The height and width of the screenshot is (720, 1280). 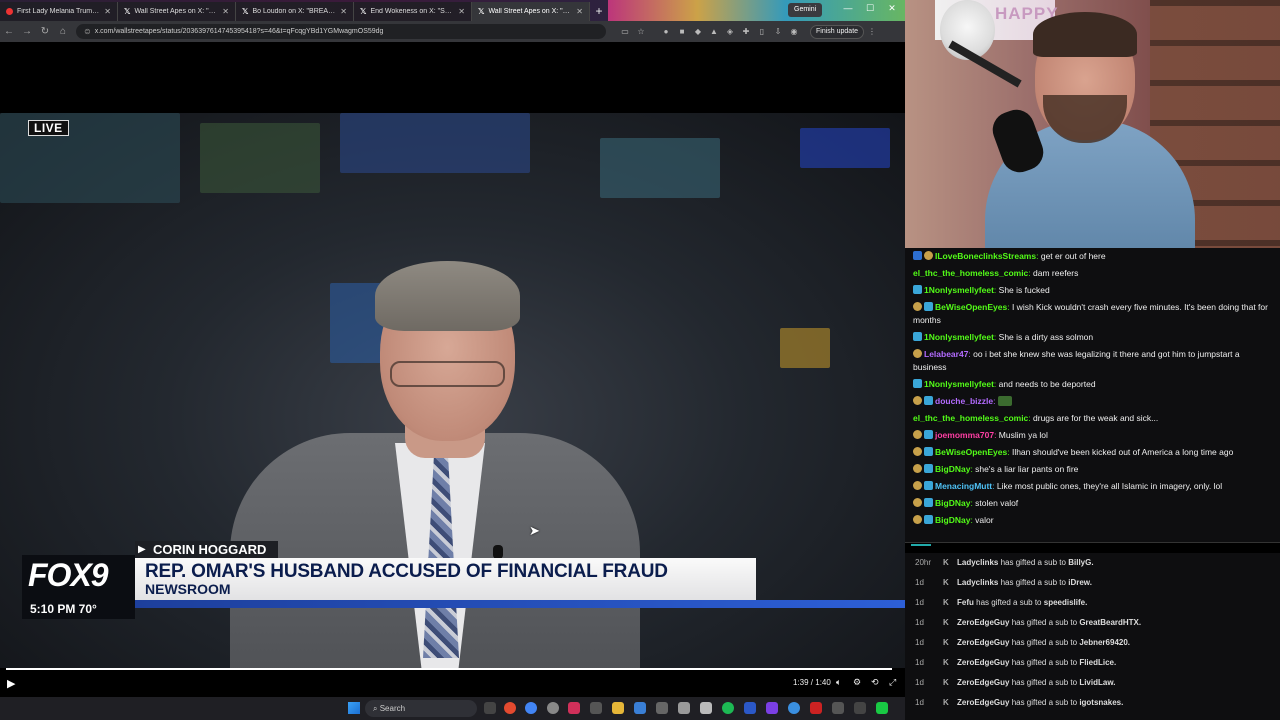 What do you see at coordinates (892, 8) in the screenshot?
I see `close-window-icon: ✕` at bounding box center [892, 8].